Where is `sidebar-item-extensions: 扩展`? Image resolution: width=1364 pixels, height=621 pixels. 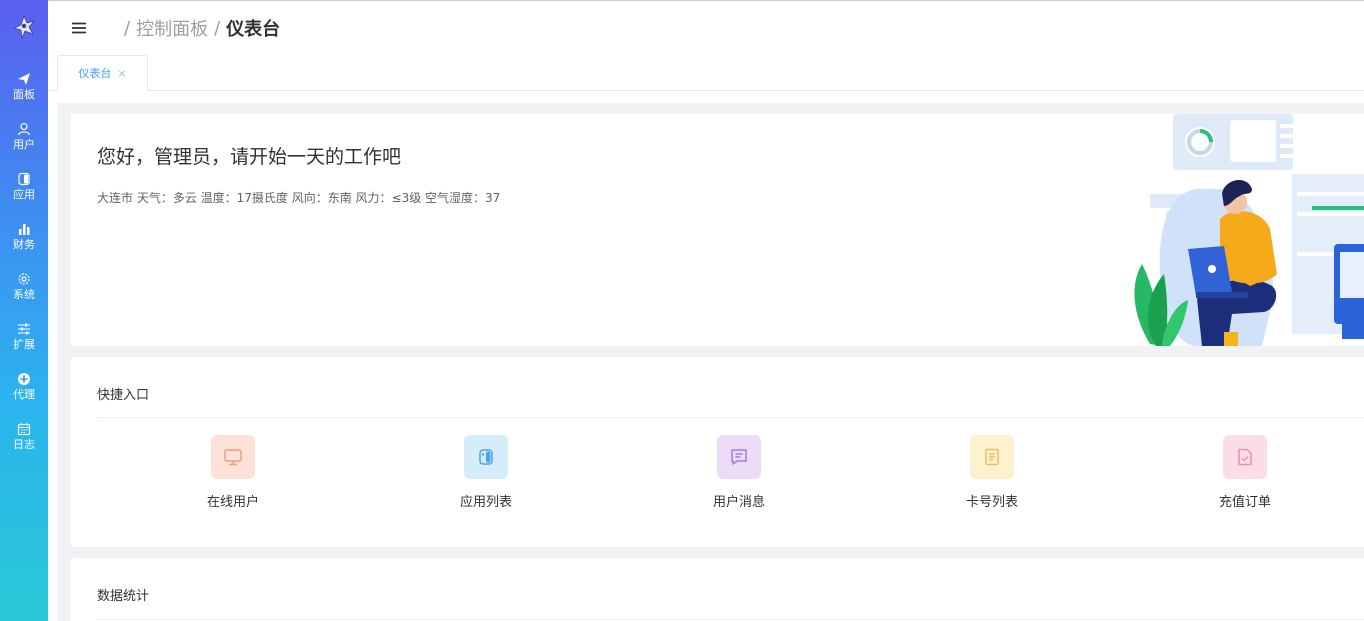 sidebar-item-extensions: 扩展 is located at coordinates (24, 347).